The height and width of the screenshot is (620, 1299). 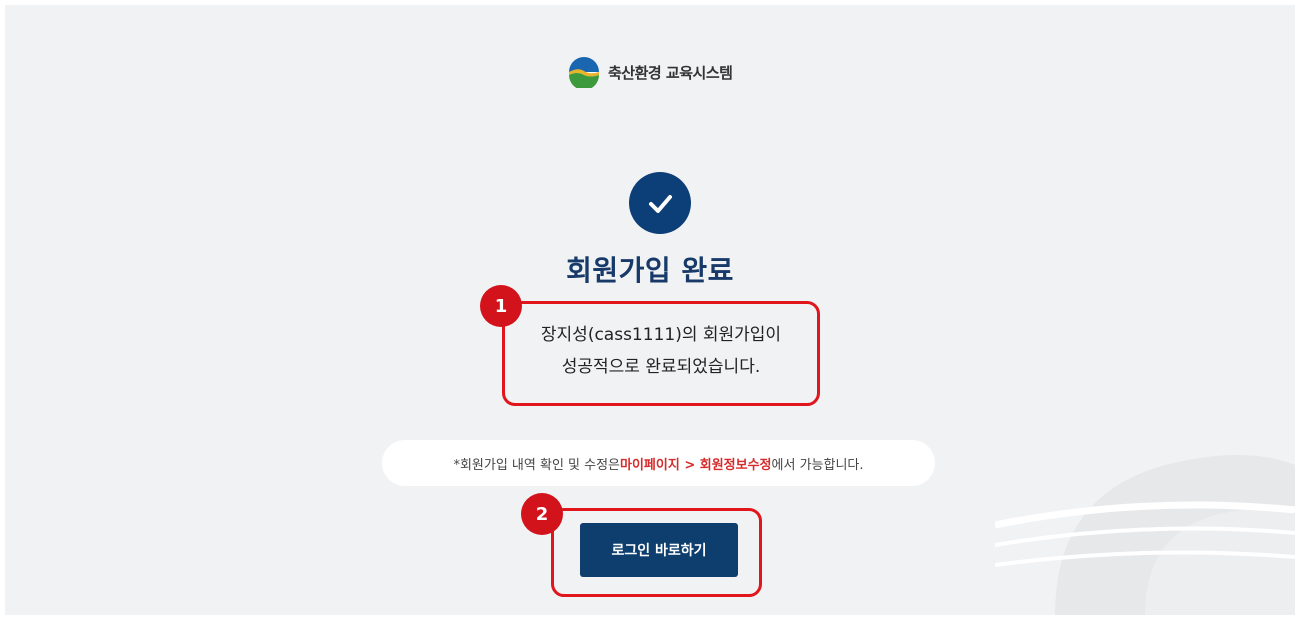 I want to click on site-logo: 축산환경 교육시스템, so click(x=650, y=72).